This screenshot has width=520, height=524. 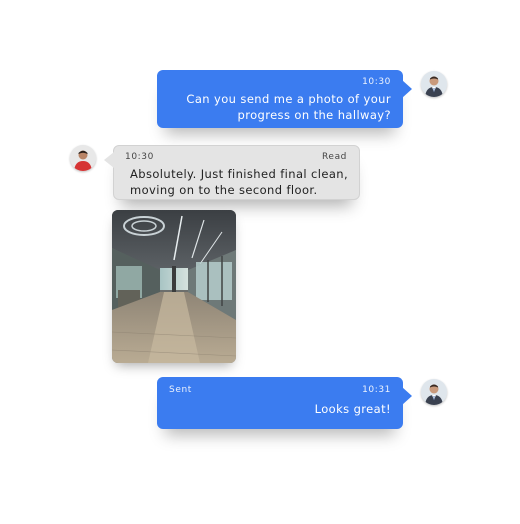 What do you see at coordinates (239, 174) in the screenshot?
I see `message-line: Absolutely. Just finished final clean,` at bounding box center [239, 174].